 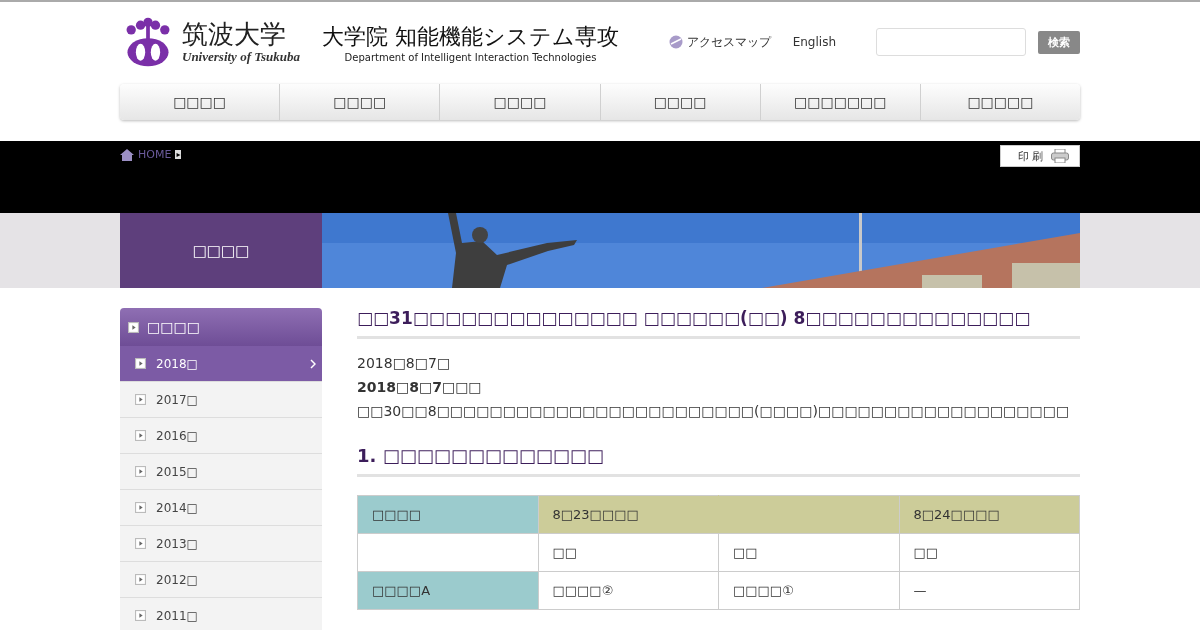 I want to click on year-label: 2011□, so click(x=177, y=615).